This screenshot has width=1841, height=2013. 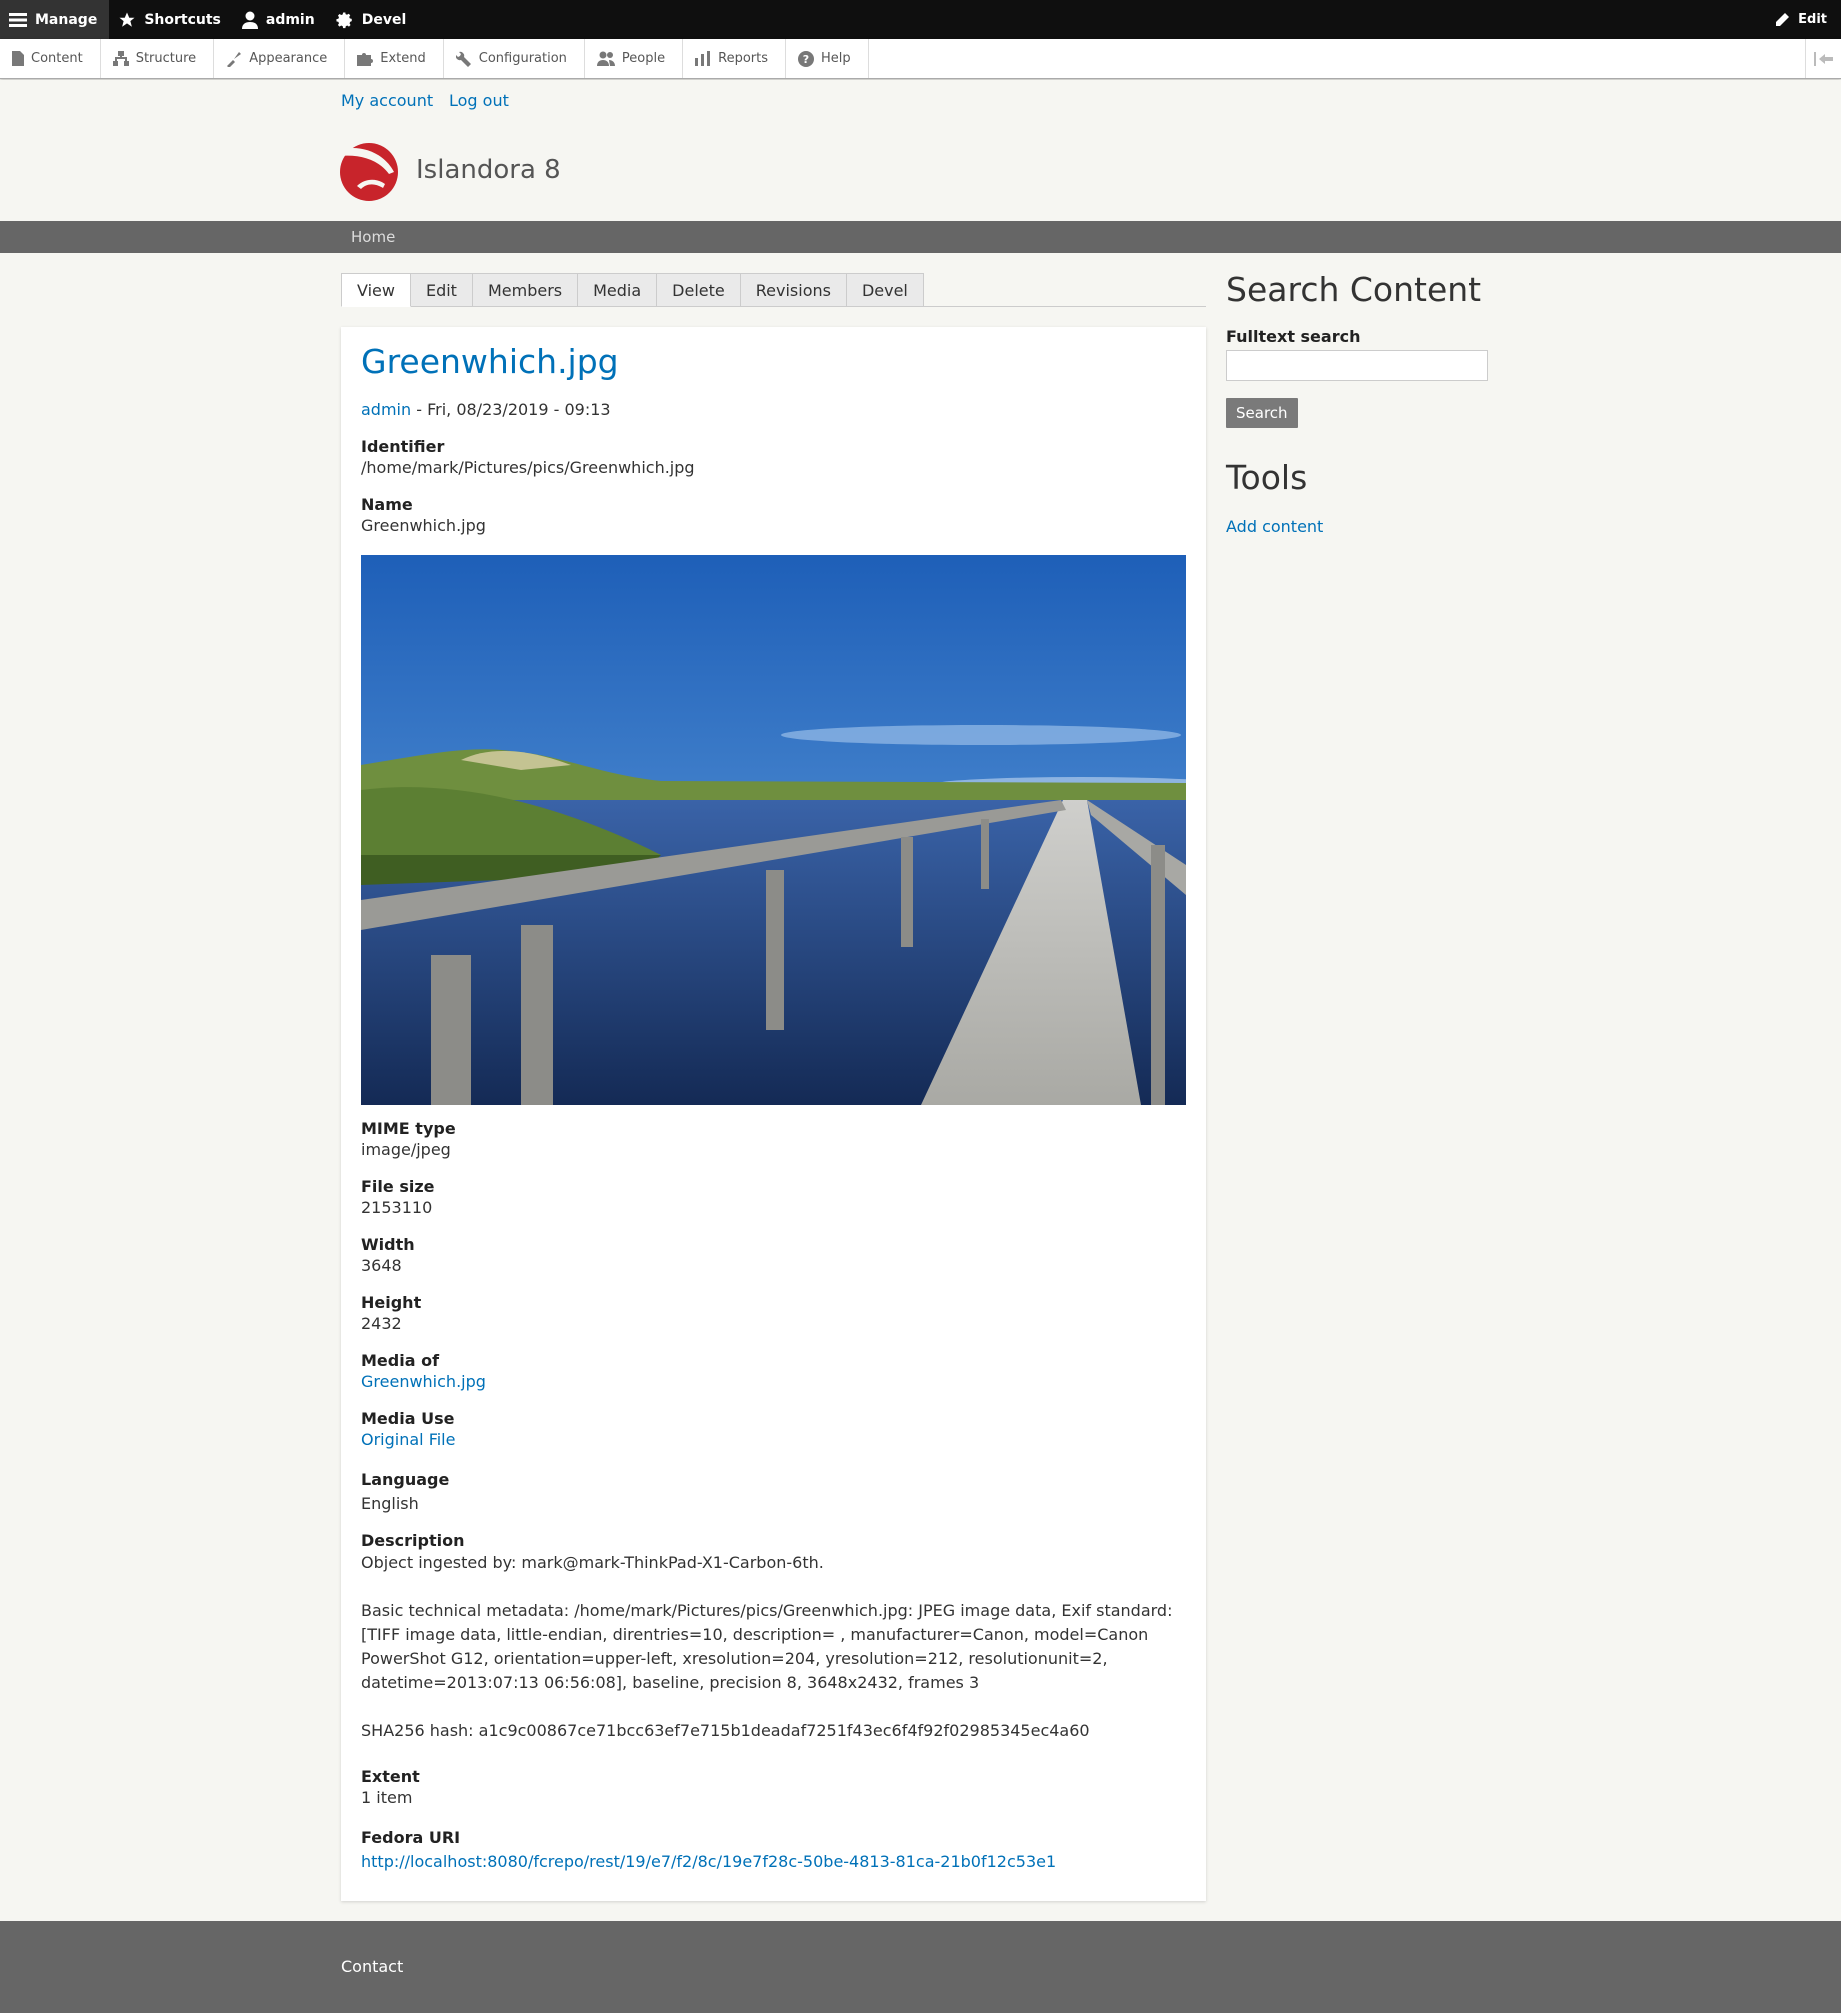 I want to click on bar-chart-icon, so click(x=703, y=58).